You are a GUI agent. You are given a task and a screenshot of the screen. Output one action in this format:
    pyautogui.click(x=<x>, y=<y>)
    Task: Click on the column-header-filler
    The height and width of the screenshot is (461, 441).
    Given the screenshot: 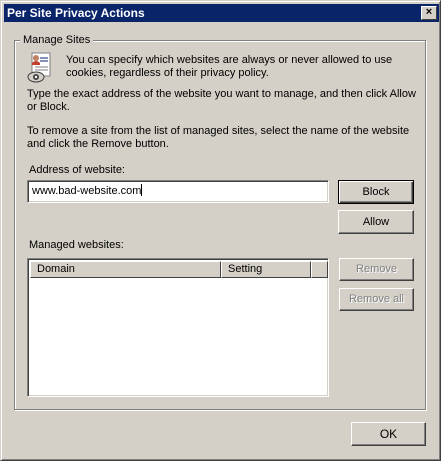 What is the action you would take?
    pyautogui.click(x=319, y=269)
    